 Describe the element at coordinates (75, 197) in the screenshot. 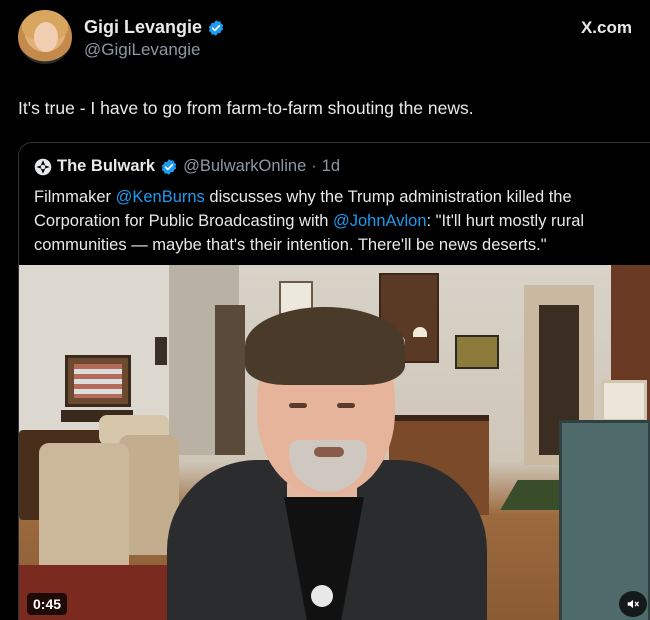

I see `quoted-text-part: Filmmaker` at that location.